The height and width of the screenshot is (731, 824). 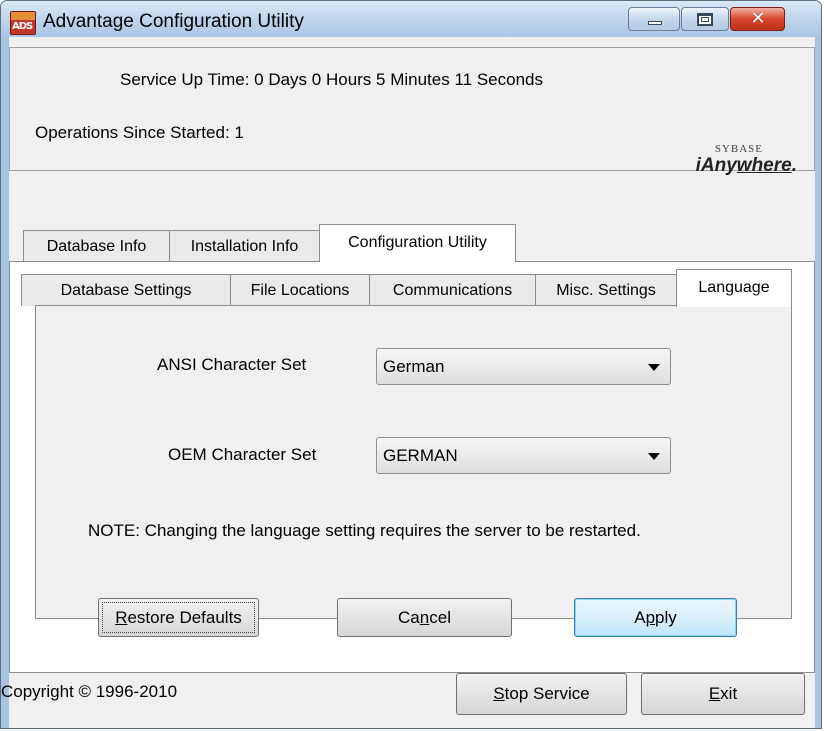 I want to click on maximize-icon, so click(x=705, y=19).